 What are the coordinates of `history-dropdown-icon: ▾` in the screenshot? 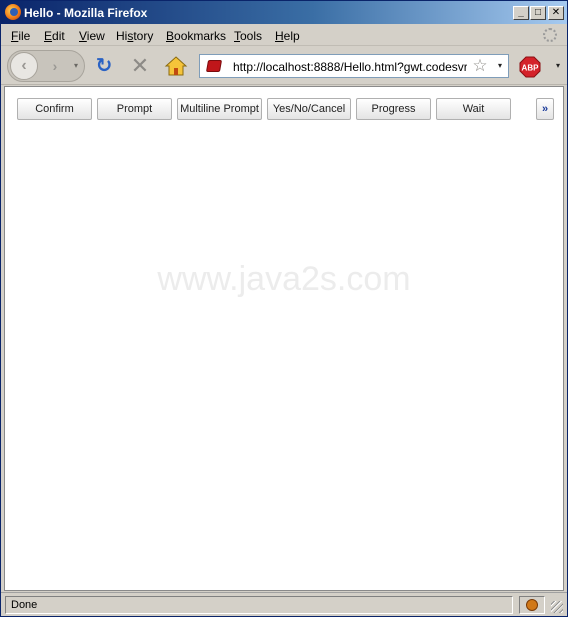 It's located at (76, 66).